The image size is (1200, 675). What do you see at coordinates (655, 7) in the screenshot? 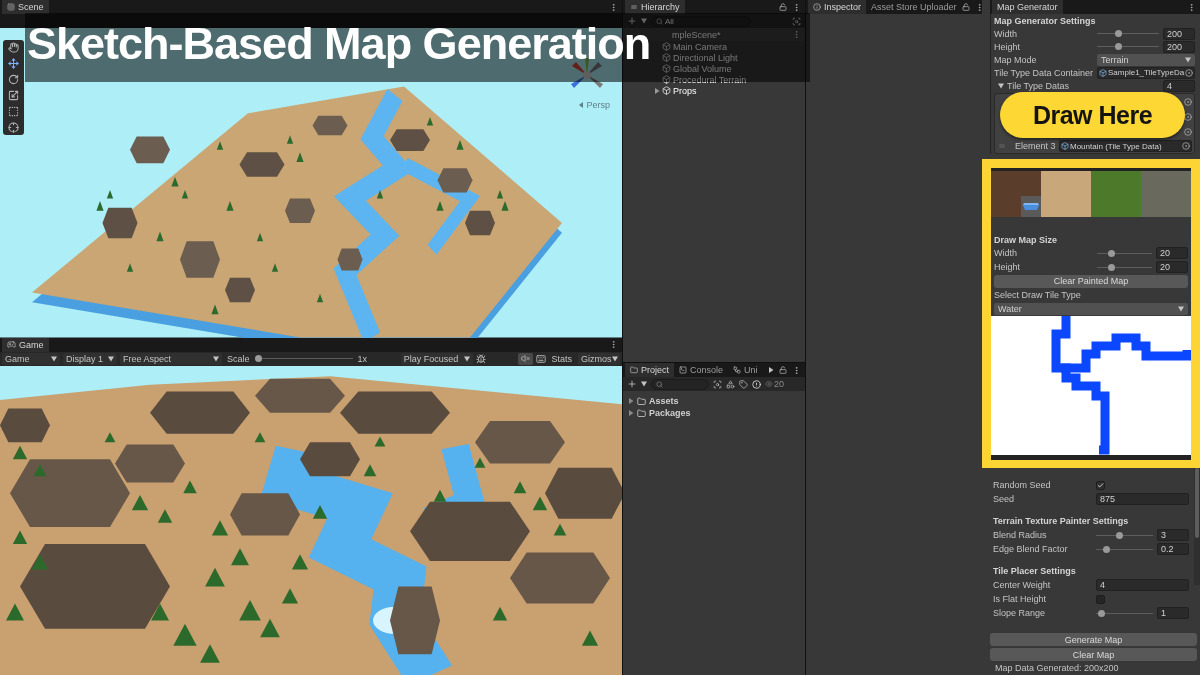
I see `panel-tab: Hierarchy` at bounding box center [655, 7].